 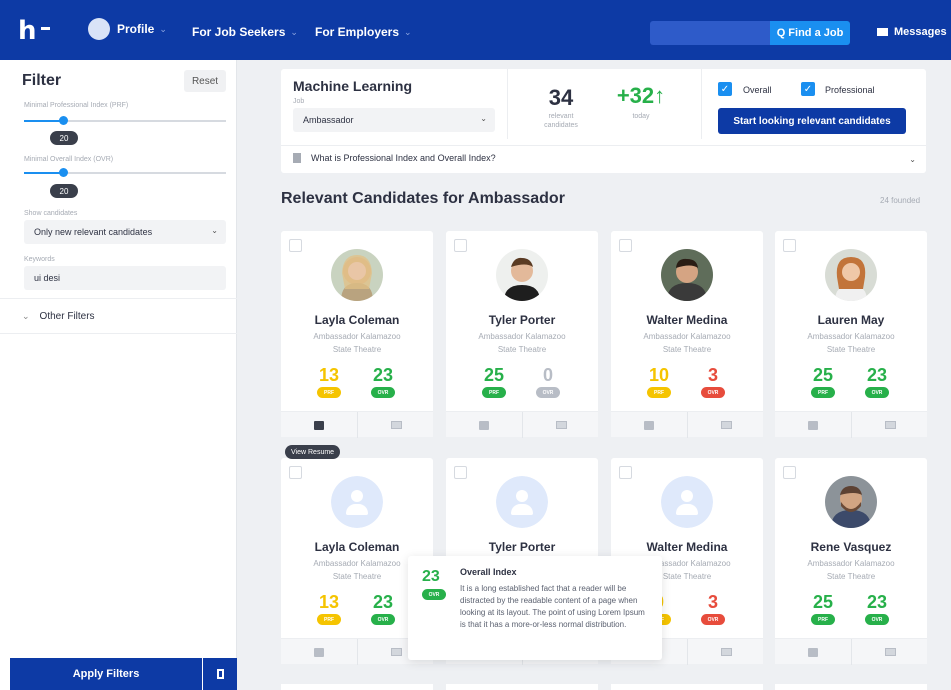 What do you see at coordinates (877, 375) in the screenshot?
I see `ovr-score: 23` at bounding box center [877, 375].